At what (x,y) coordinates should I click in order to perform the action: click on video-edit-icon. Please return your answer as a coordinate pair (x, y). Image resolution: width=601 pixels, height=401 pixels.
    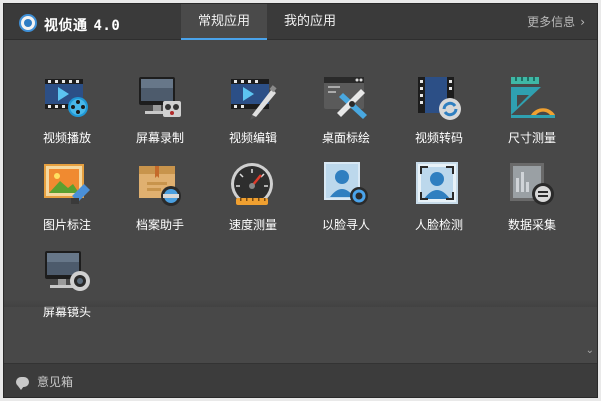
    Looking at the image, I should click on (253, 98).